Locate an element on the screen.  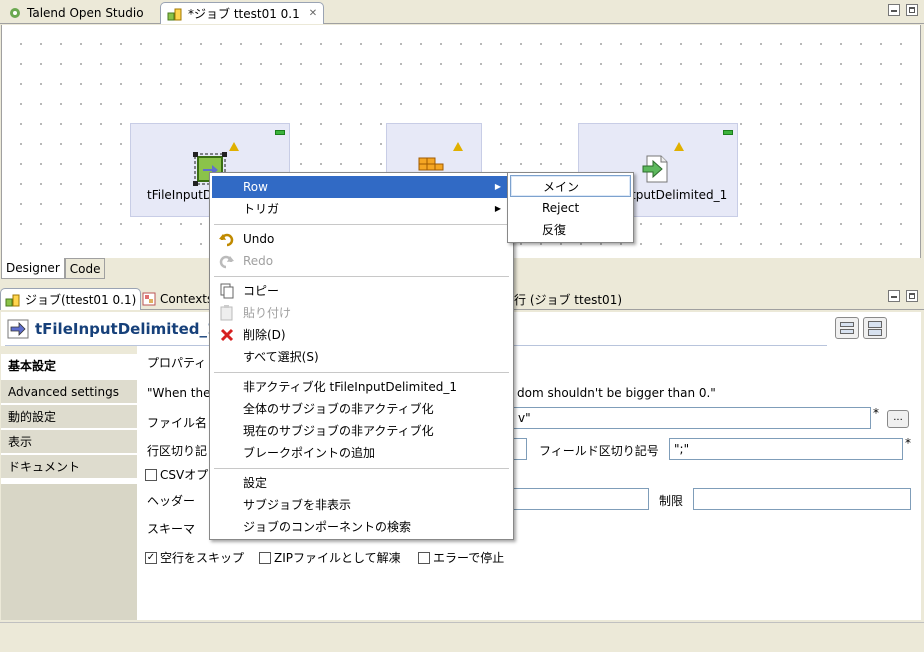
menu-item-label: Redo is located at coordinates (258, 261).